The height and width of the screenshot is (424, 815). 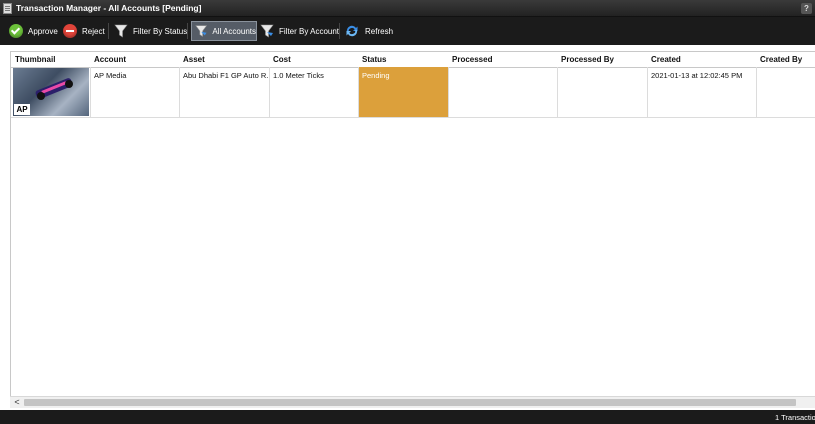 I want to click on column-header-processed-by: Processed By, so click(x=602, y=59).